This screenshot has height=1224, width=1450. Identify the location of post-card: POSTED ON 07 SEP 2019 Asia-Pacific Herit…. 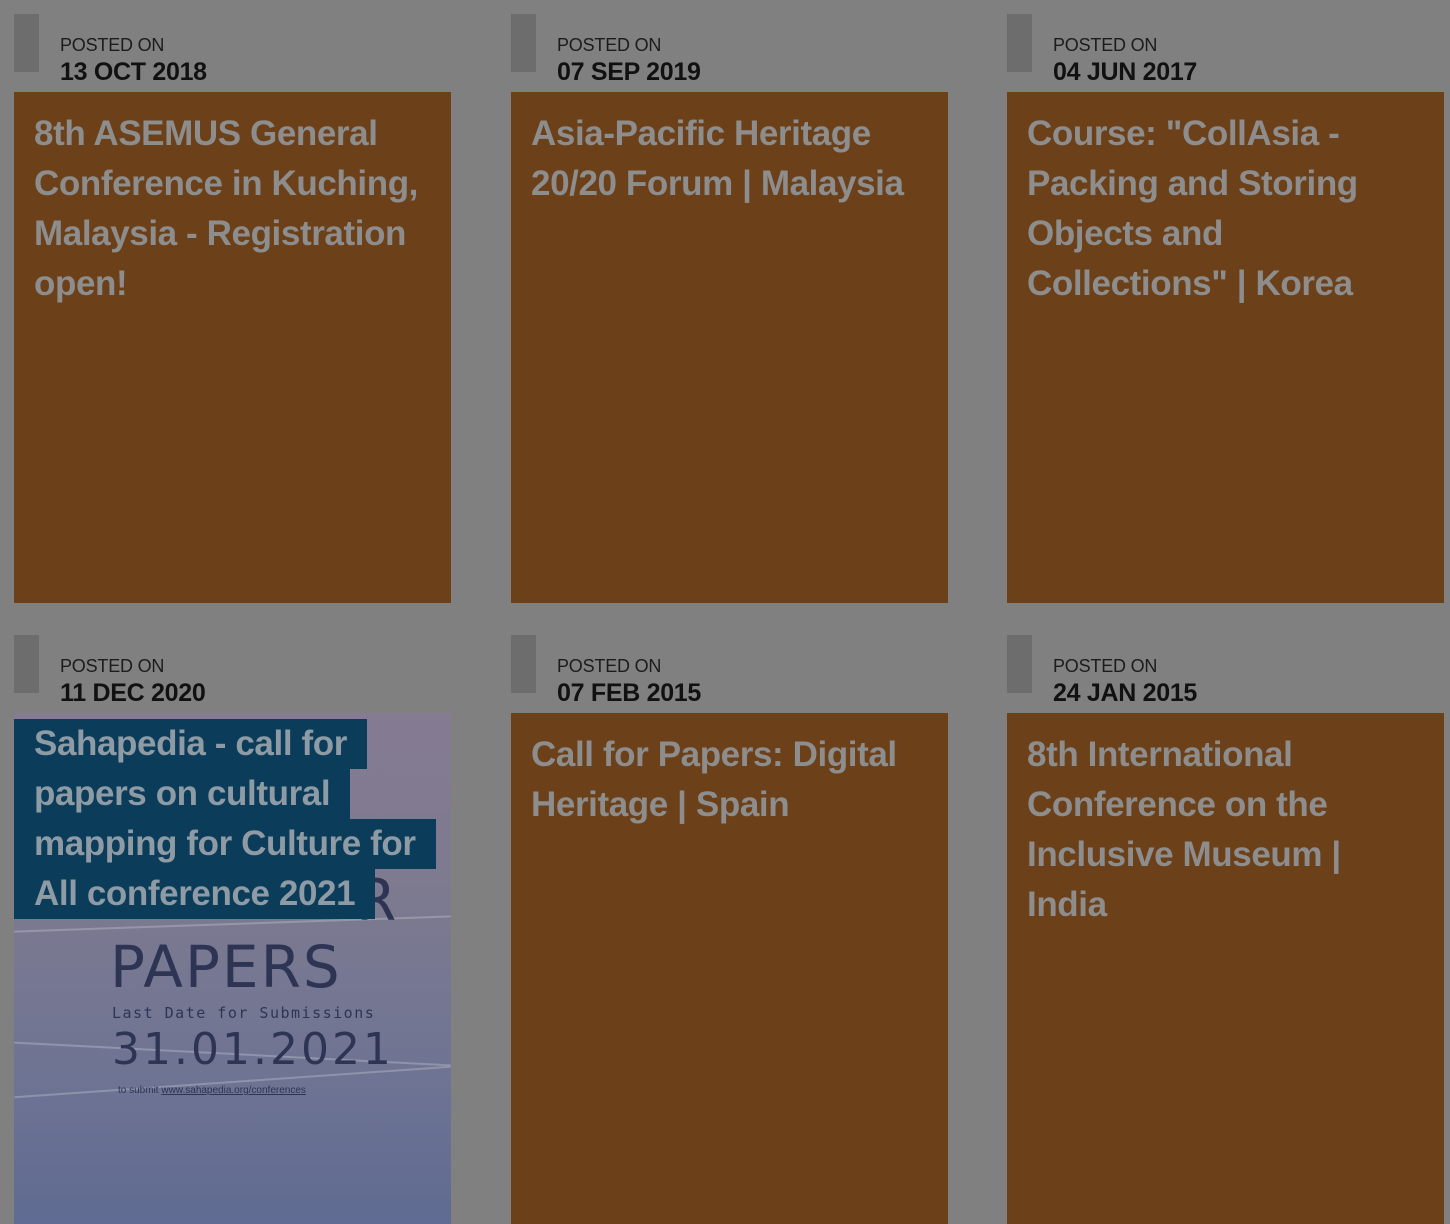
(729, 308).